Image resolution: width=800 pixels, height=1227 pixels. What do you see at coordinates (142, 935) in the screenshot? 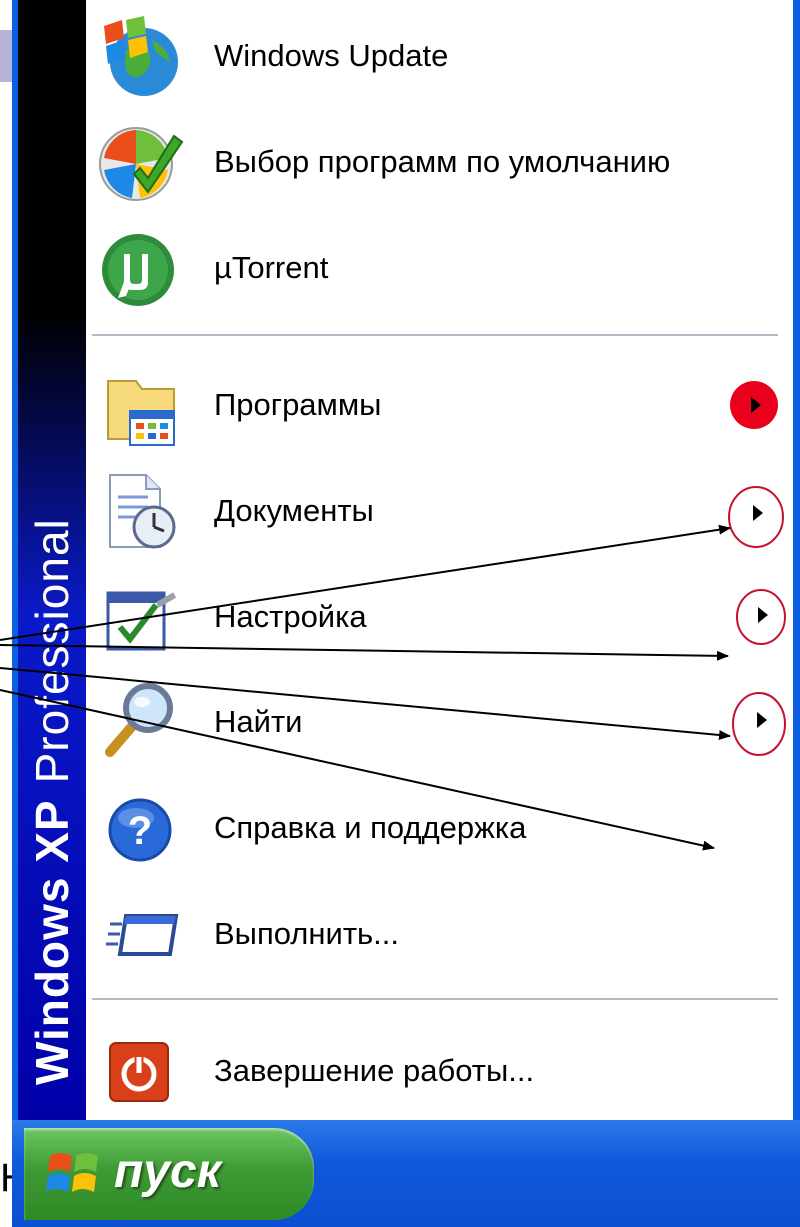
I see `run-icon` at bounding box center [142, 935].